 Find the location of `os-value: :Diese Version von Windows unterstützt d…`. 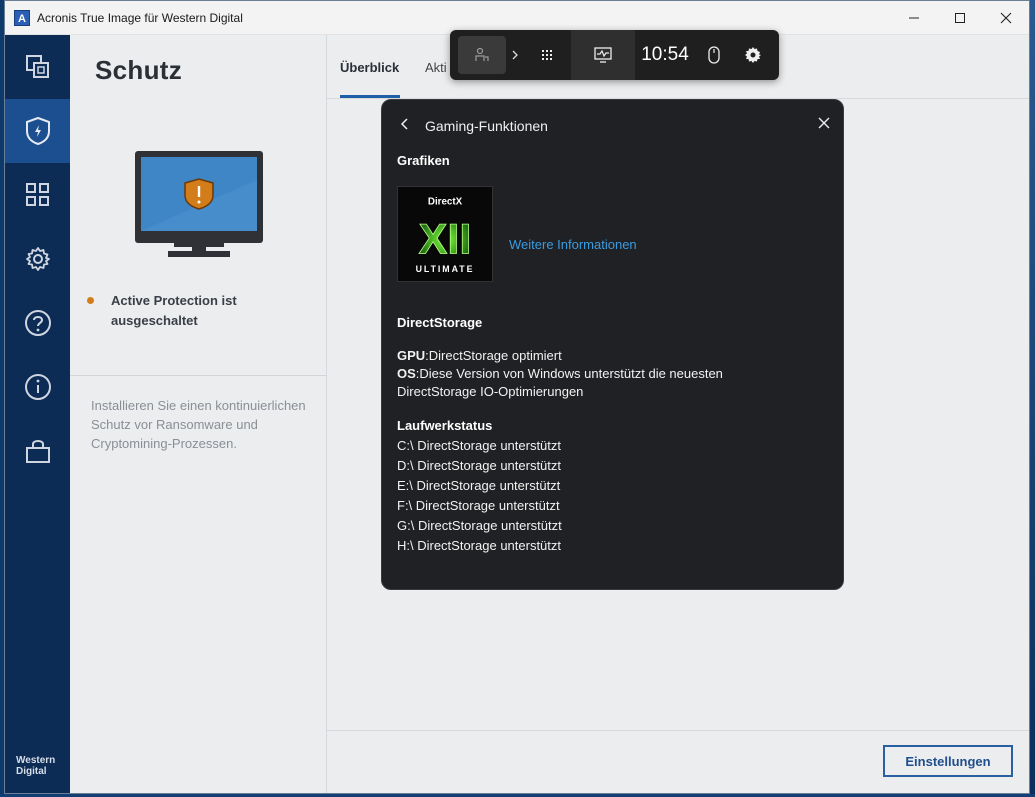

os-value: :Diese Version von Windows unterstützt d… is located at coordinates (569, 373).